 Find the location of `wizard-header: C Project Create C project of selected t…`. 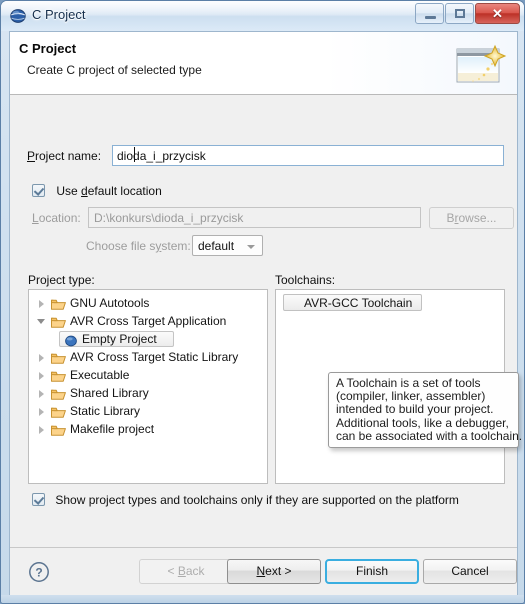

wizard-header: C Project Create C project of selected t… is located at coordinates (263, 63).